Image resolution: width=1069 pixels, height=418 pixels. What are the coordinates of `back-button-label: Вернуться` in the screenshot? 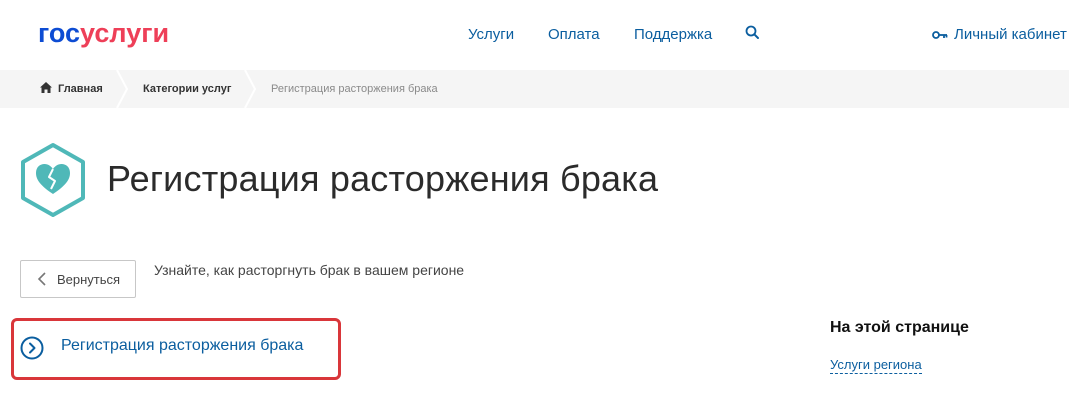 It's located at (89, 279).